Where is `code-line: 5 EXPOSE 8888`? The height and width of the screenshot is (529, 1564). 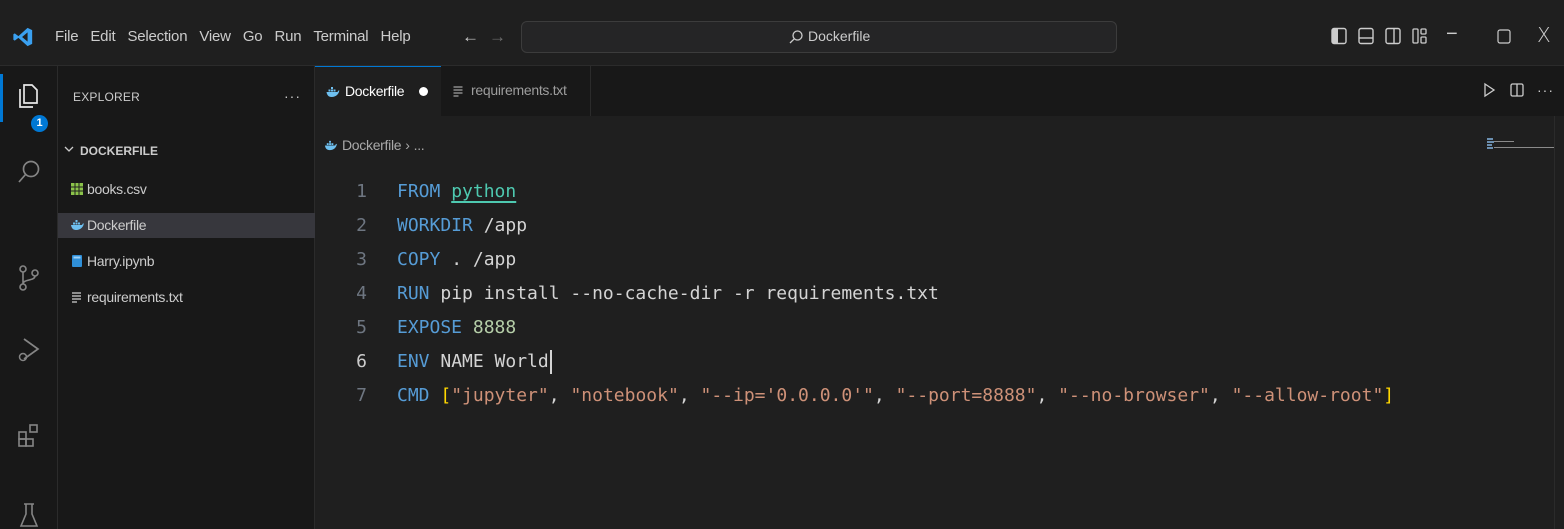 code-line: 5 EXPOSE 8888 is located at coordinates (895, 328).